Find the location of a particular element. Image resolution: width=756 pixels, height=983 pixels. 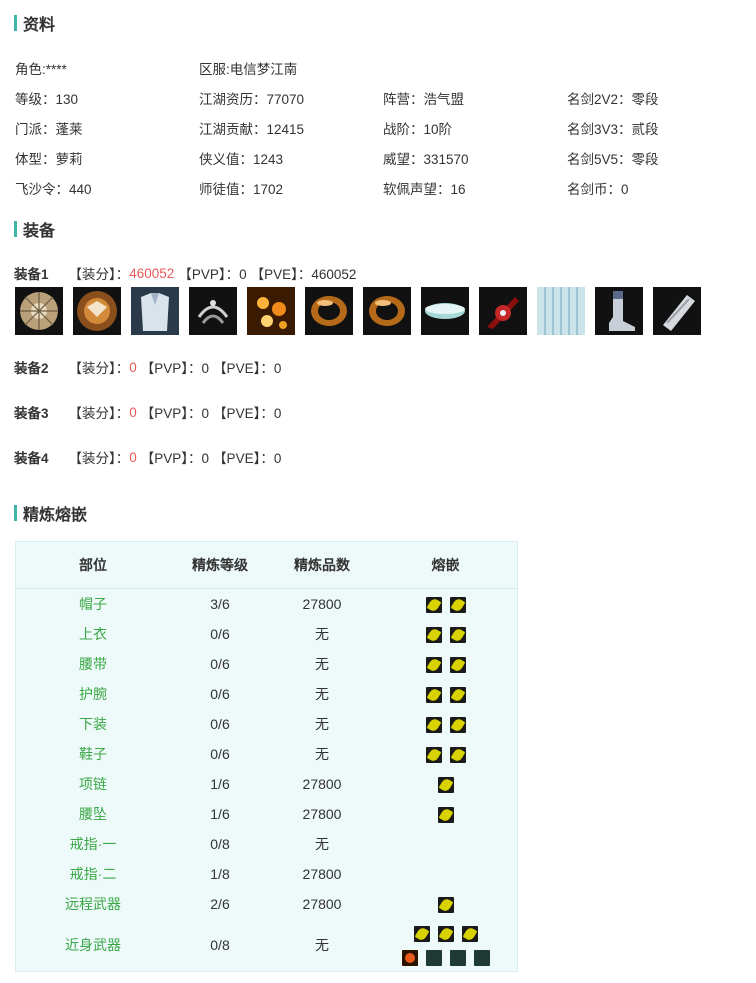

waist-pendant-icon is located at coordinates (445, 311).